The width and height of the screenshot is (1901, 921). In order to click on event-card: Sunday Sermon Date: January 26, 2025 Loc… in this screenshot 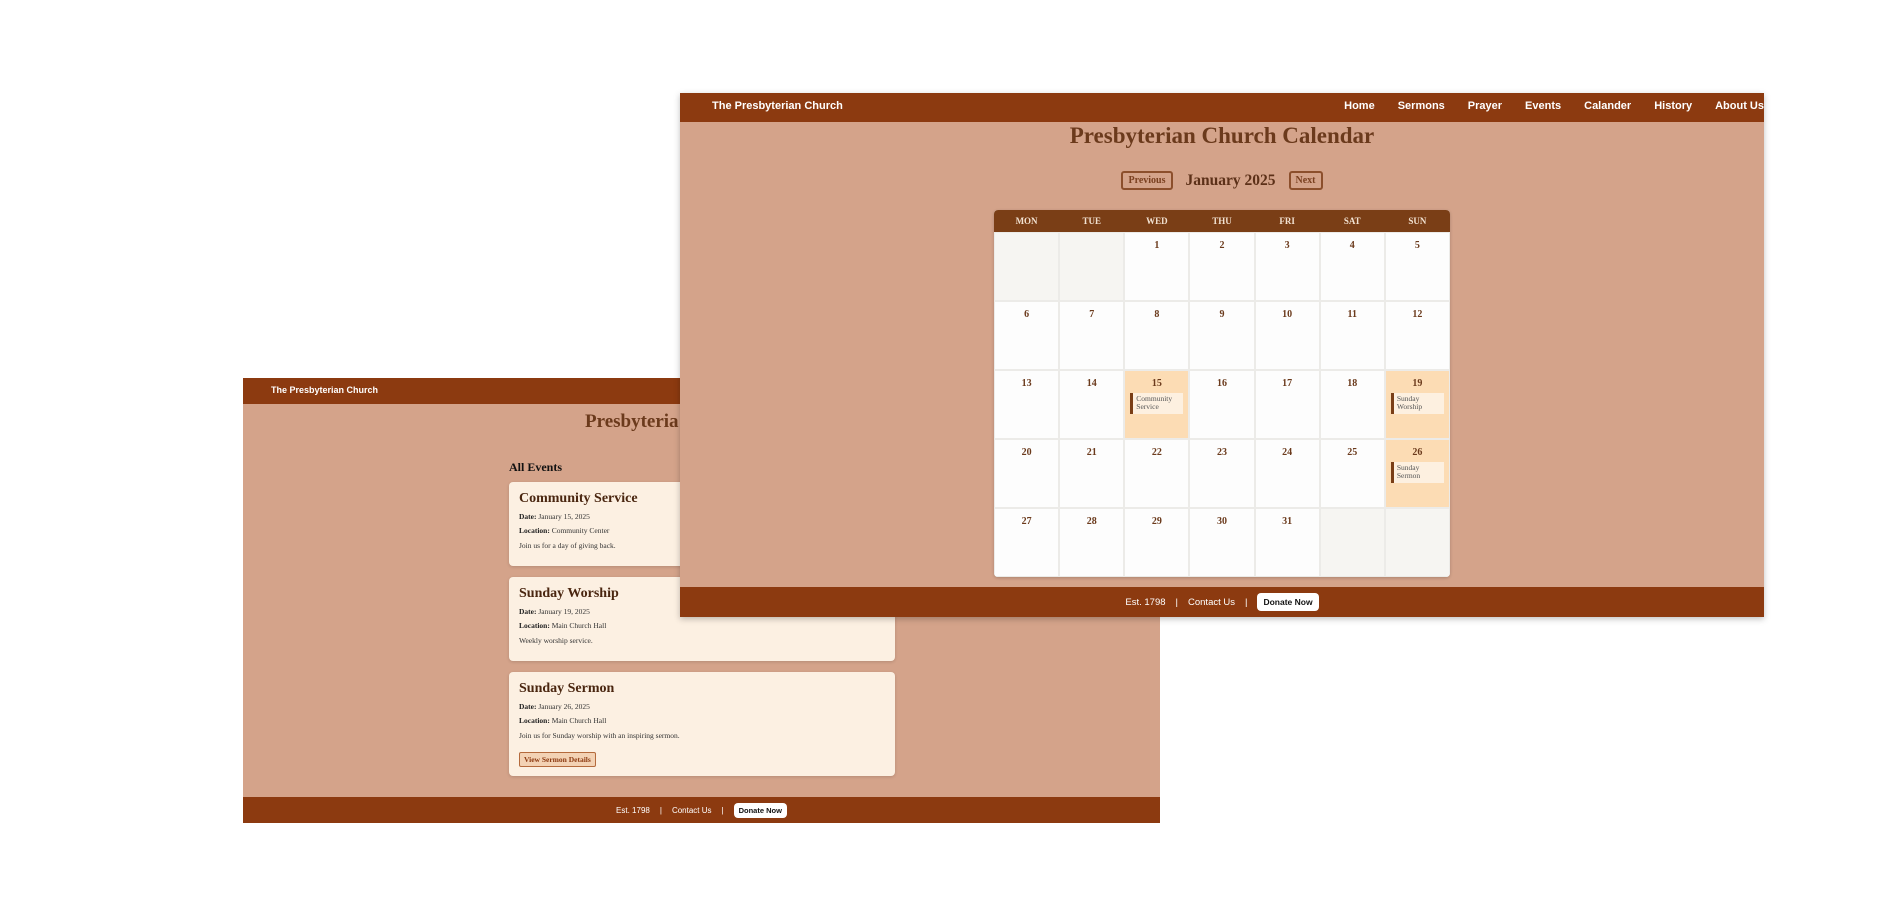, I will do `click(702, 724)`.